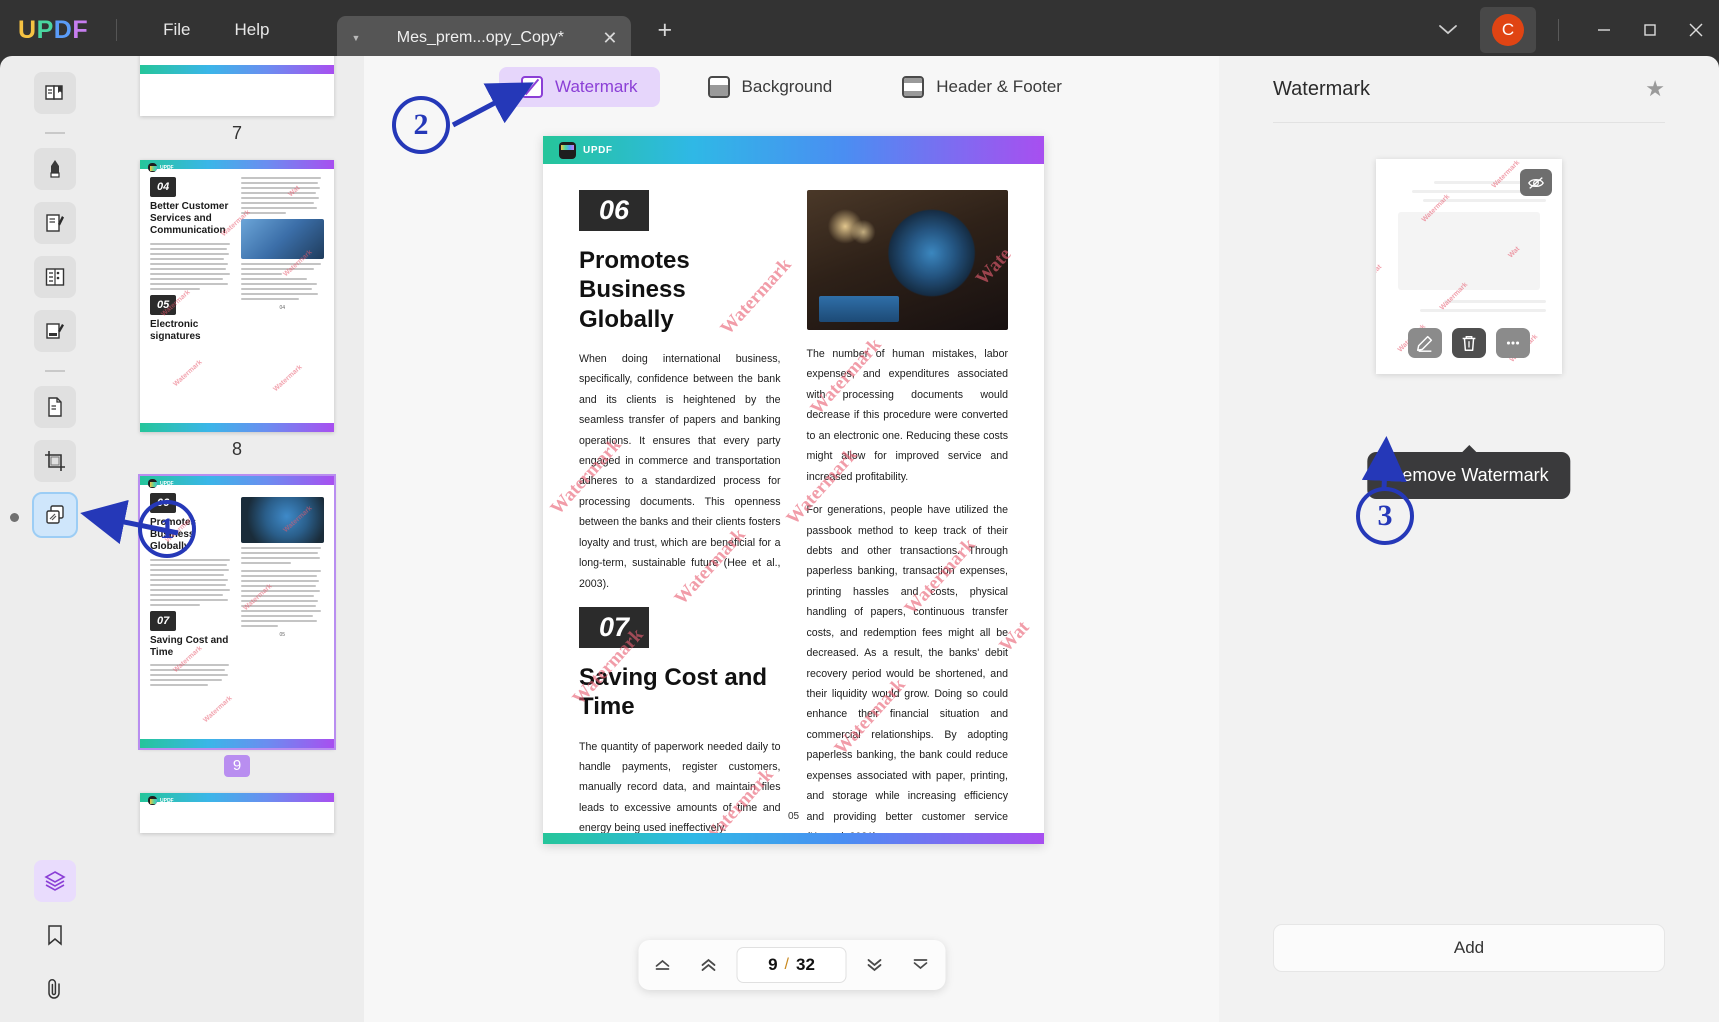 This screenshot has width=1719, height=1022. I want to click on more-options-button, so click(1513, 343).